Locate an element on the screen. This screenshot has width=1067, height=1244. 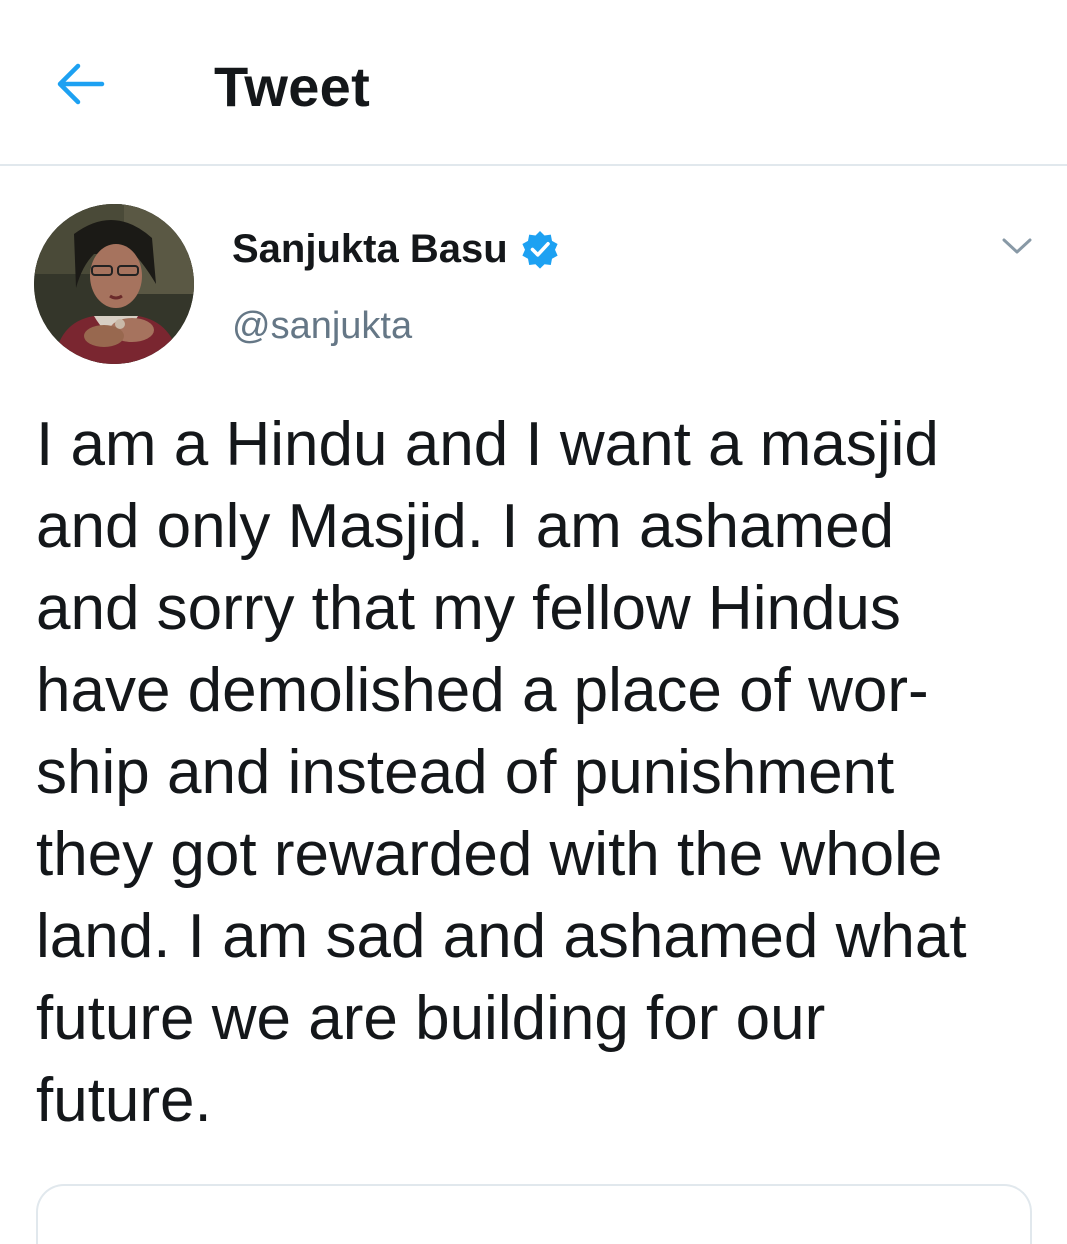
author-name-row: Sanjukta Basu is located at coordinates (396, 249).